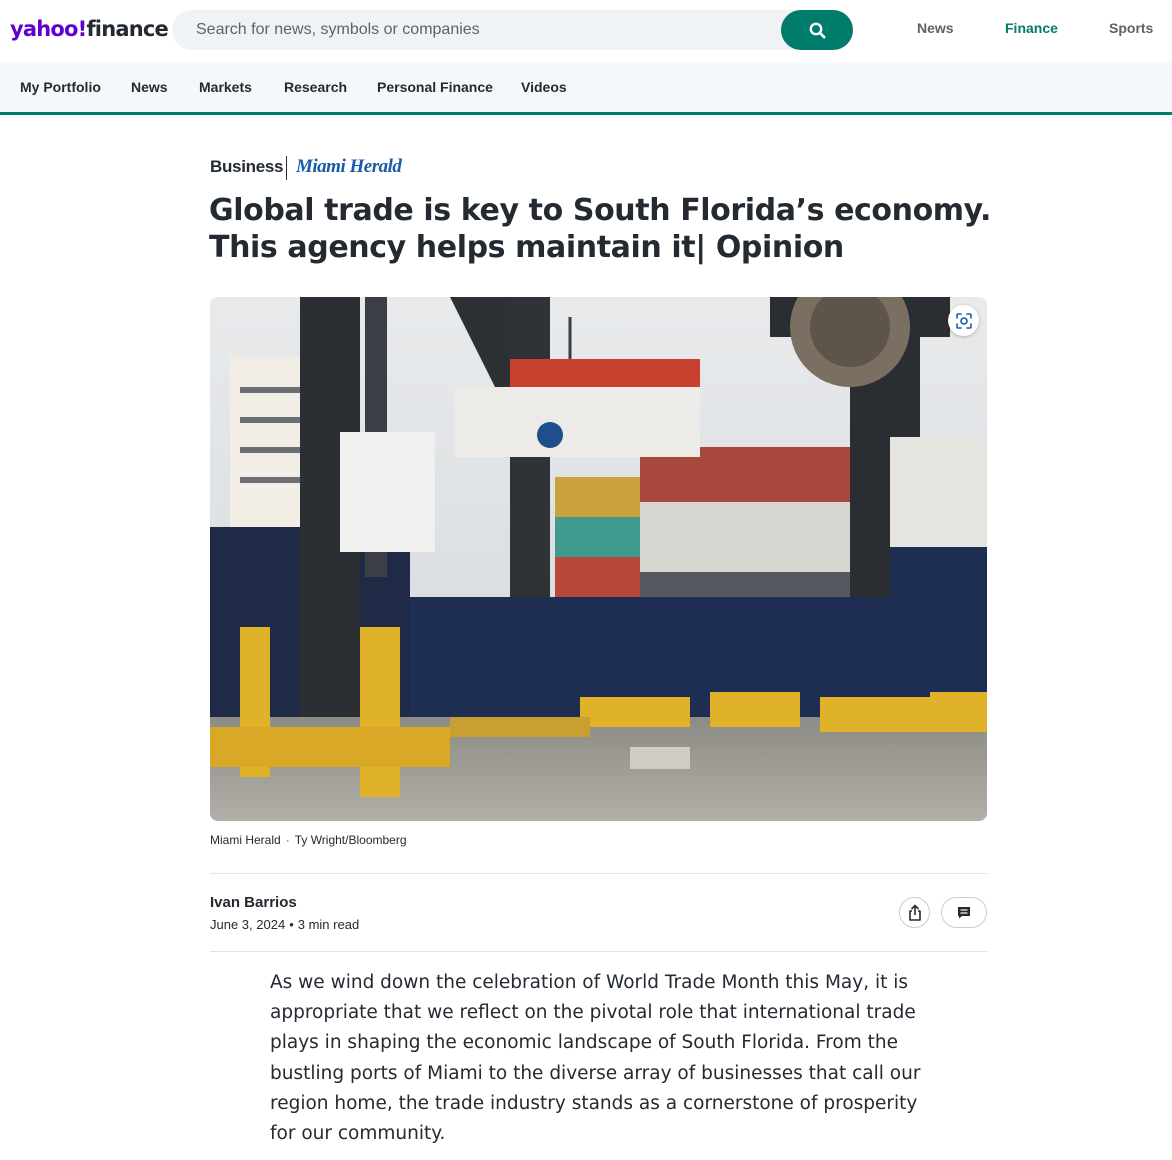 This screenshot has height=1160, width=1172. What do you see at coordinates (60, 87) in the screenshot?
I see `subnav-my-portfolio: My Portfolio` at bounding box center [60, 87].